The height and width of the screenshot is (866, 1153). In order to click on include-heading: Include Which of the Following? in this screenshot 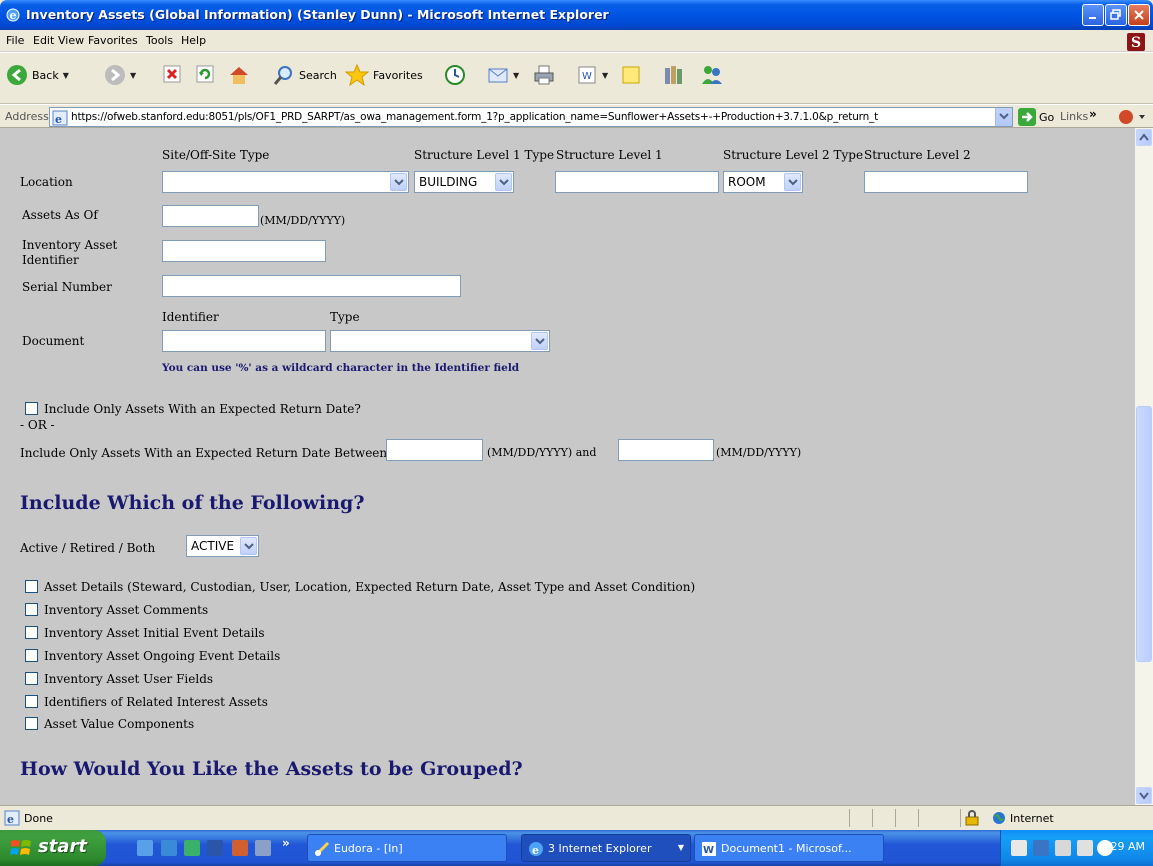, I will do `click(192, 503)`.